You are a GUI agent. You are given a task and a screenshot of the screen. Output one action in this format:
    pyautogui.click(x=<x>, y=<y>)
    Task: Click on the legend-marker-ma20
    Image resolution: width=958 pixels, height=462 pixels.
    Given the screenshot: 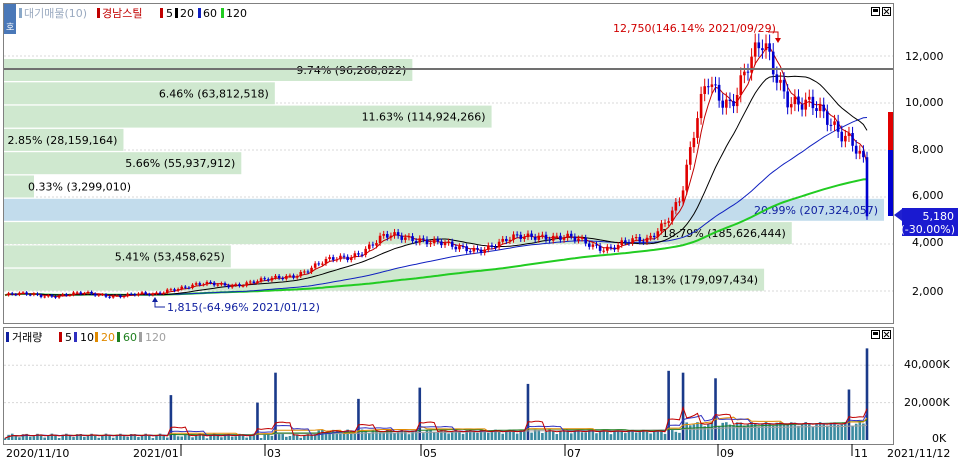 What is the action you would take?
    pyautogui.click(x=176, y=13)
    